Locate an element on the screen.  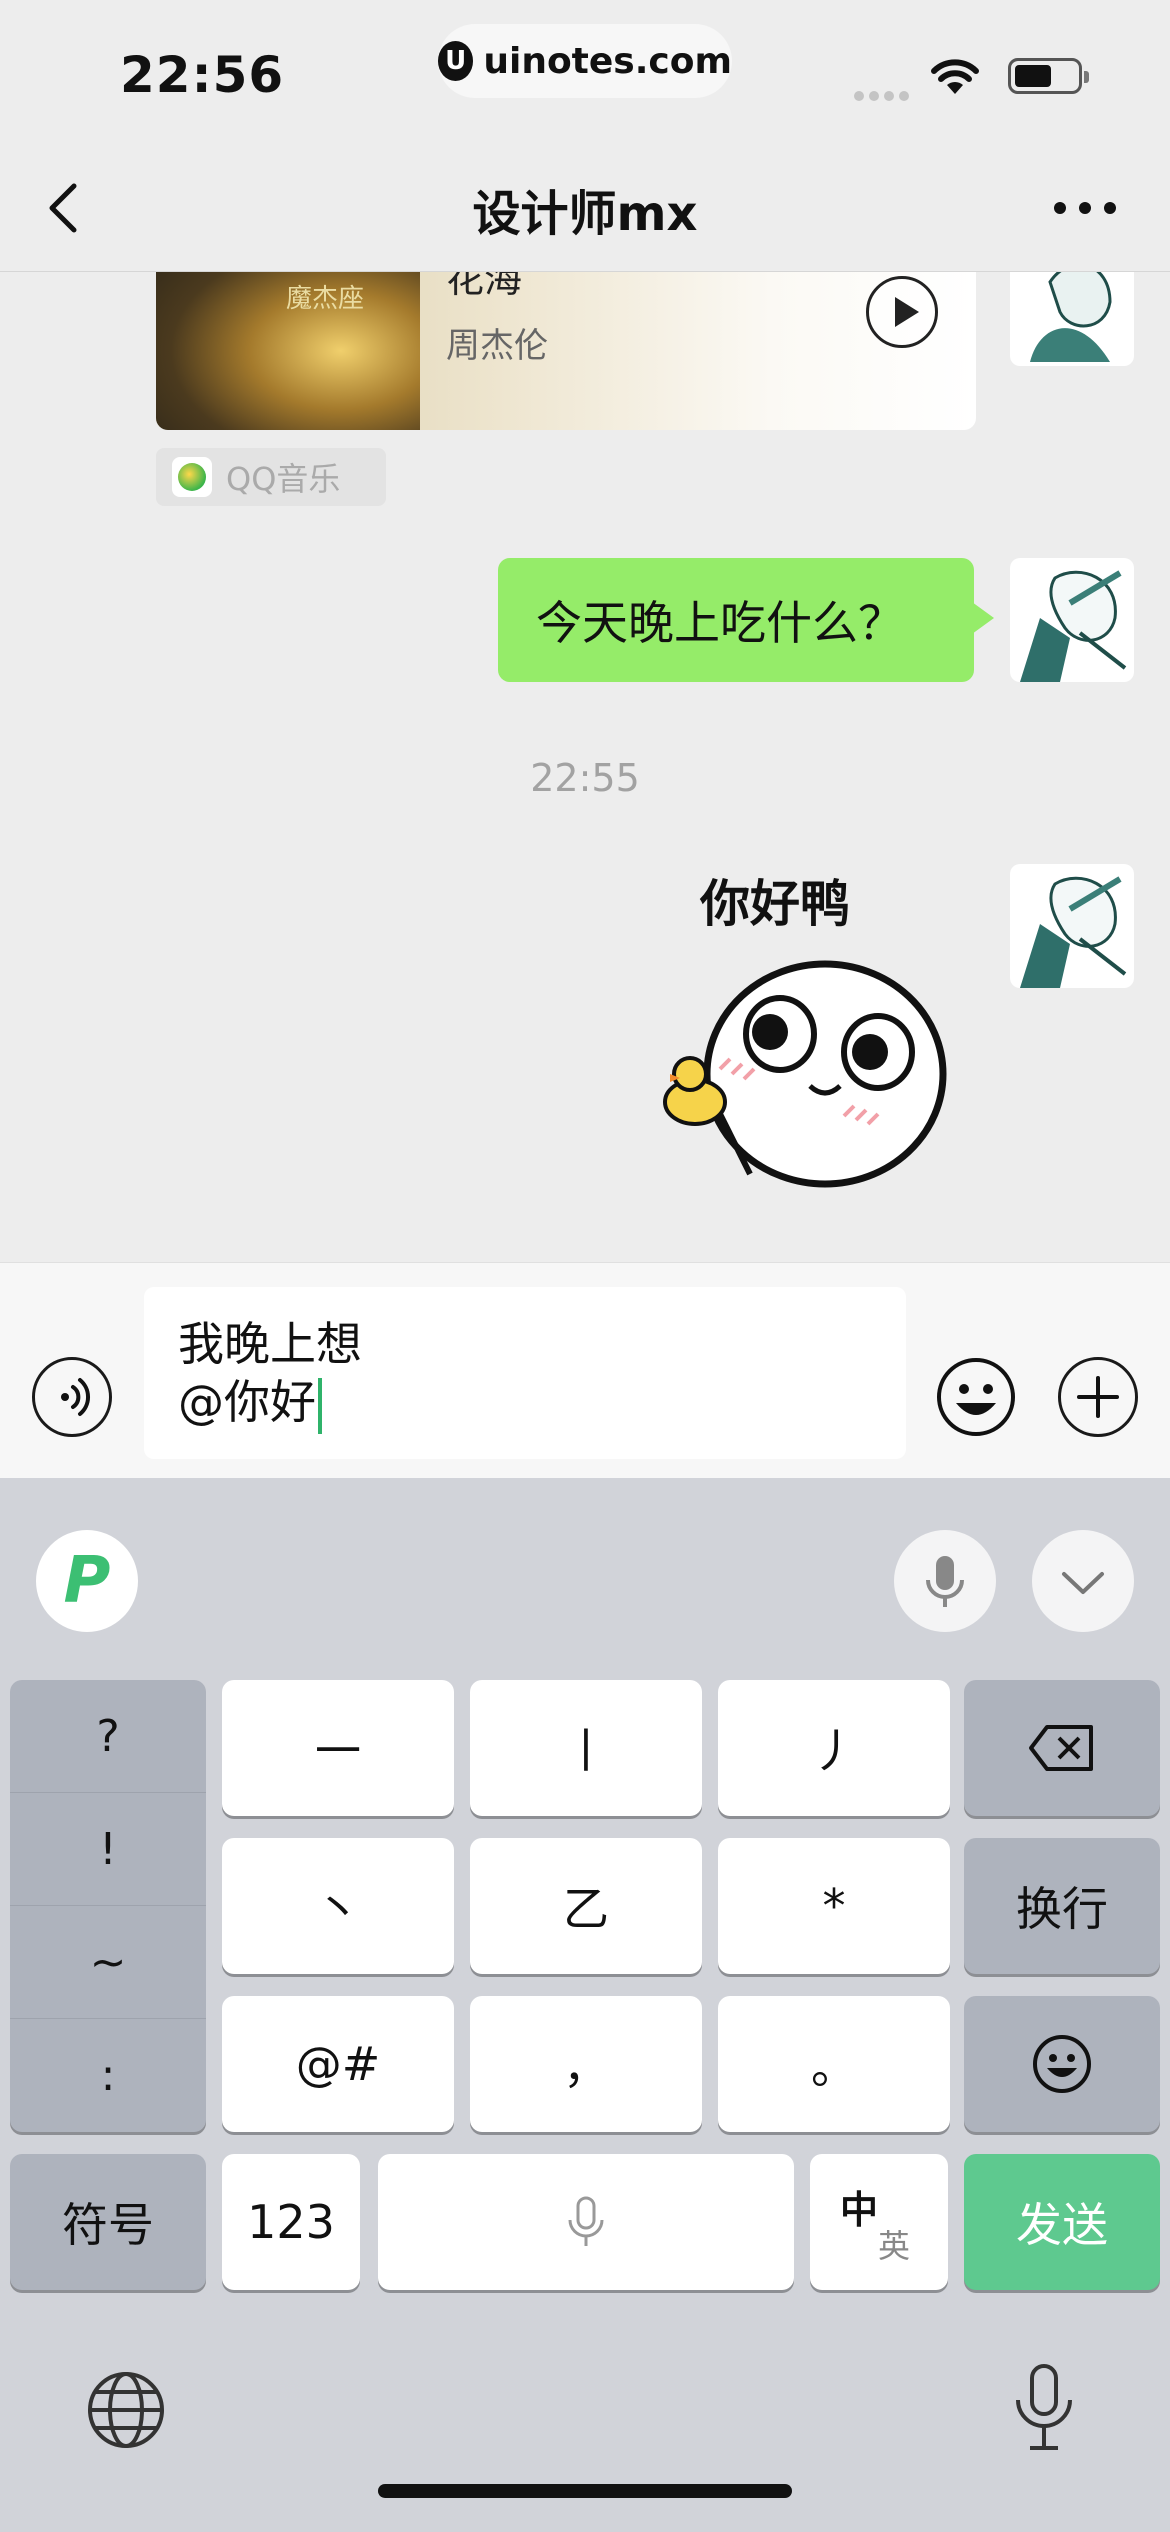
send-key: 发送 is located at coordinates (1062, 2222).